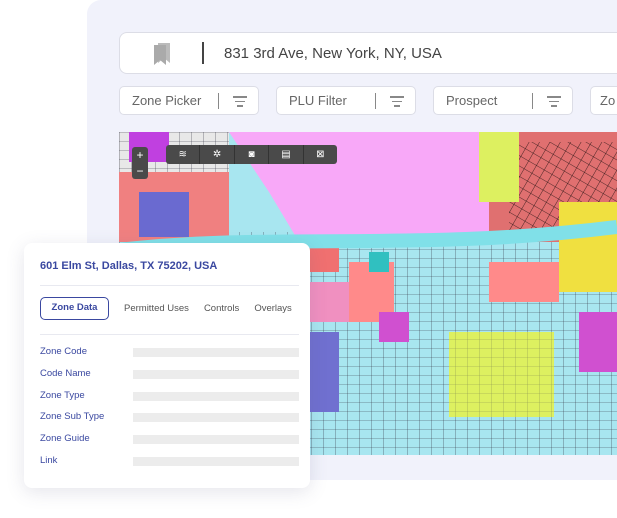 Image resolution: width=617 pixels, height=518 pixels. What do you see at coordinates (140, 155) in the screenshot?
I see `zoom-in-button: +` at bounding box center [140, 155].